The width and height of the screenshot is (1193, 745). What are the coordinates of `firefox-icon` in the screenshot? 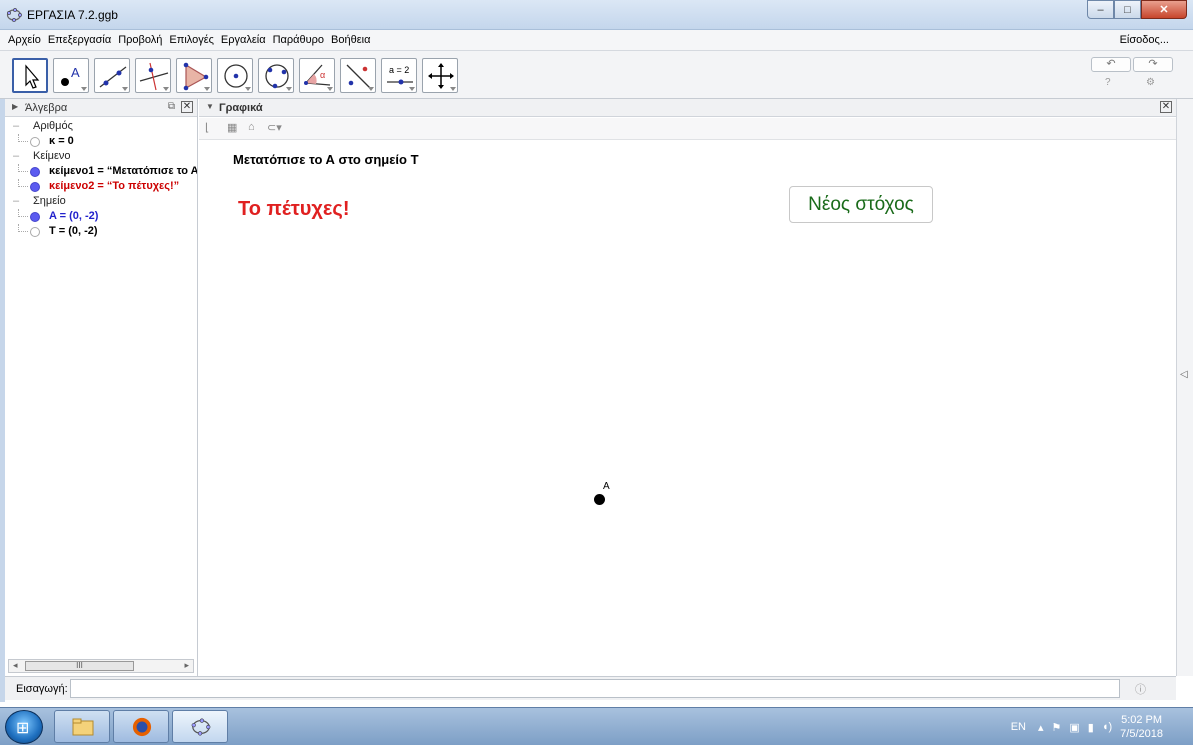 It's located at (142, 727).